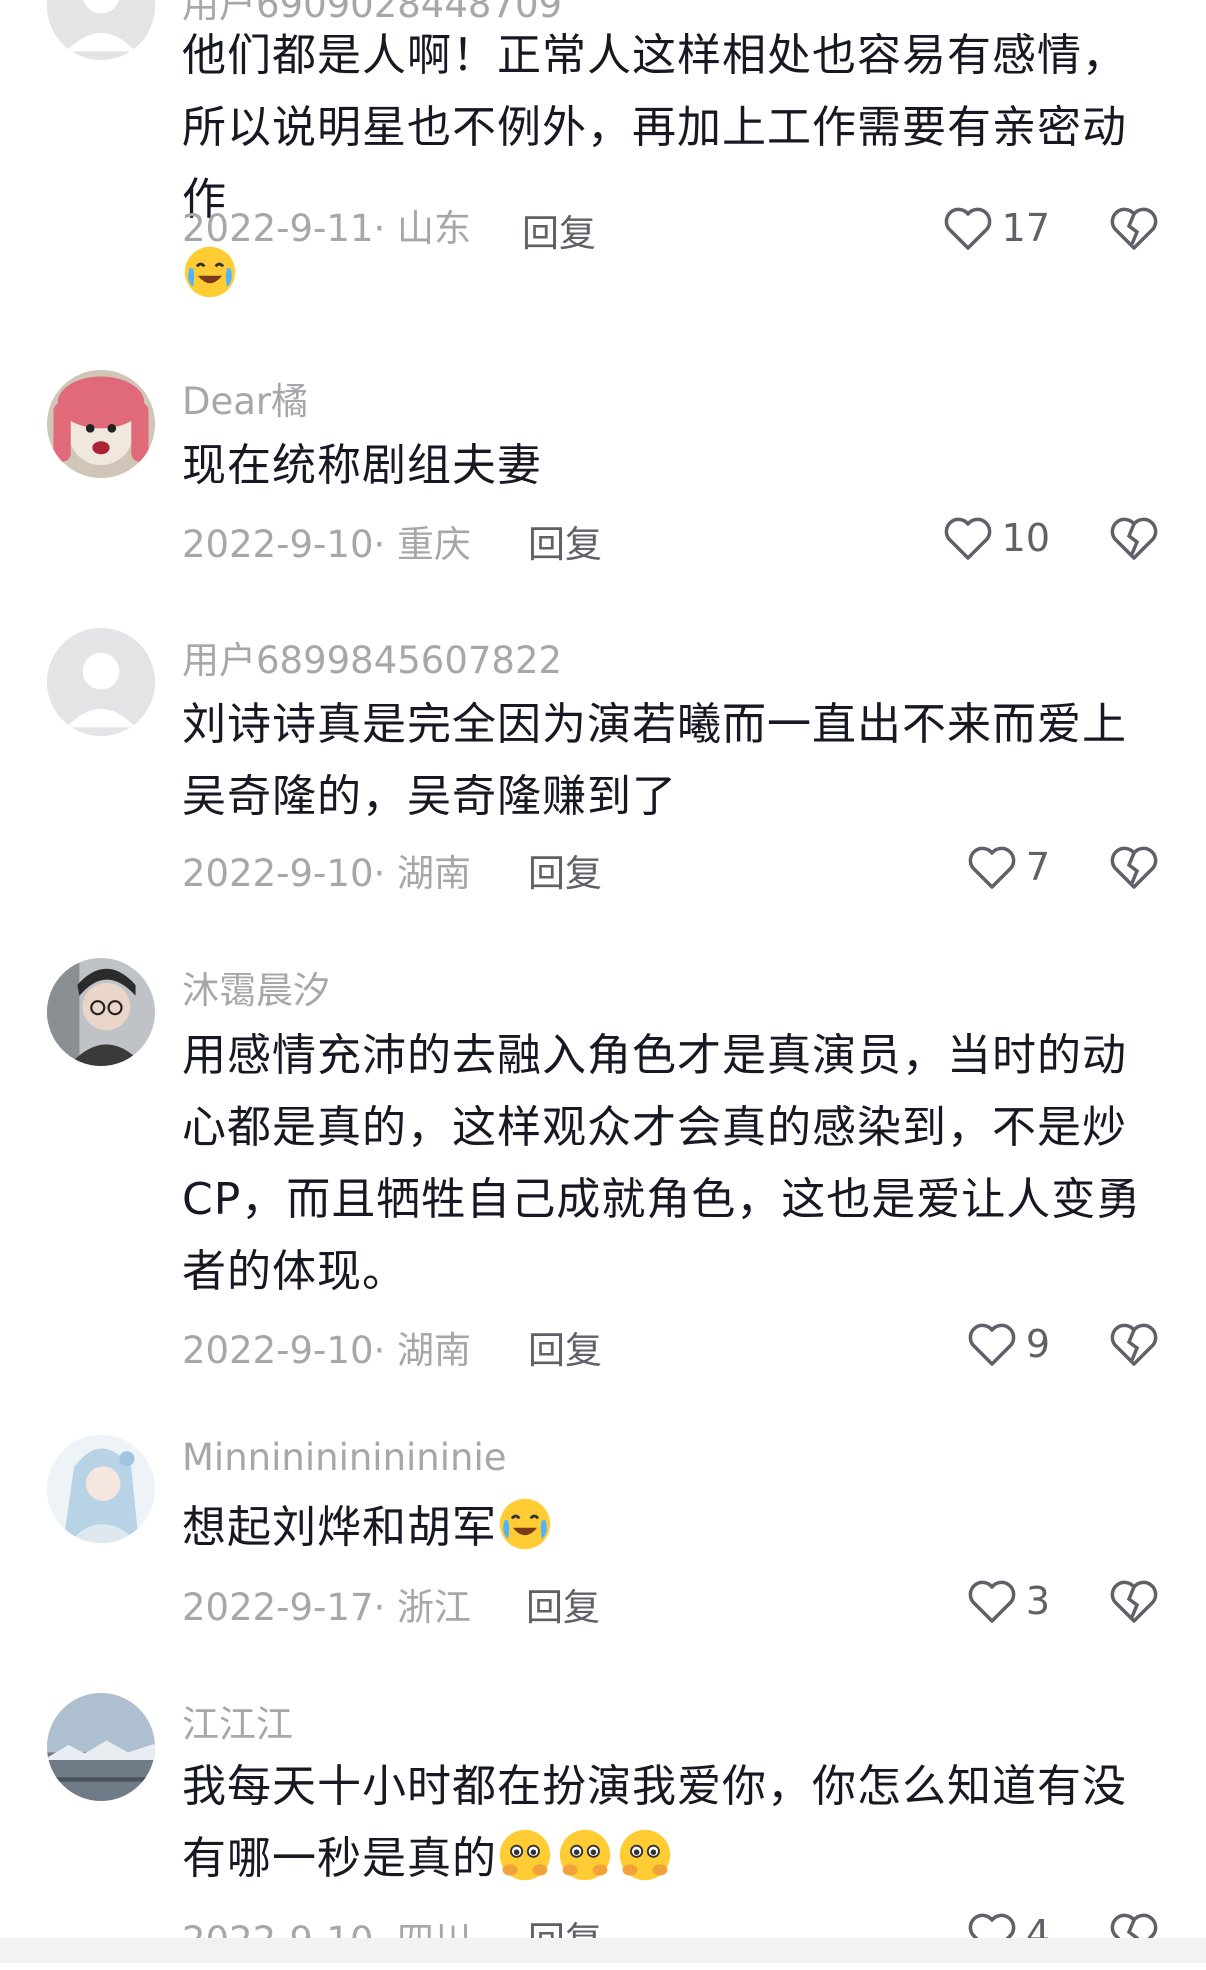  What do you see at coordinates (674, 1823) in the screenshot?
I see `comment-text: 我每天十小时都在扮演我爱你，你怎么知道有没有哪一秒是真的` at bounding box center [674, 1823].